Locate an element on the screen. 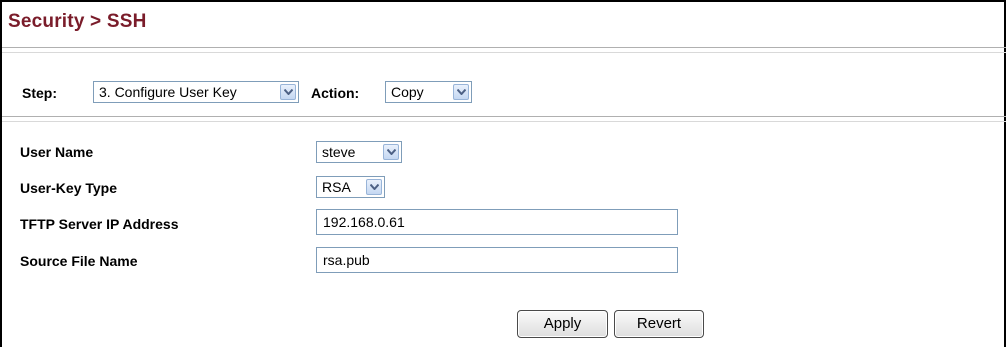  user-name-select-value: steve is located at coordinates (339, 152).